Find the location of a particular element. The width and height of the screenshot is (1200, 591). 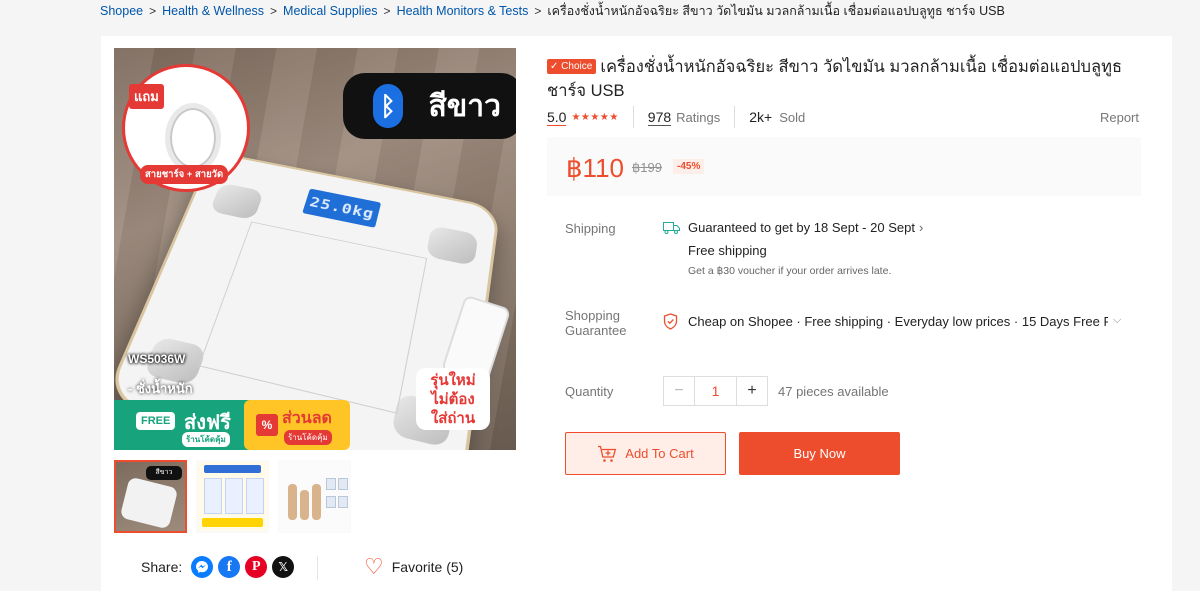

thumbnail-1: สีขาว is located at coordinates (150, 496).